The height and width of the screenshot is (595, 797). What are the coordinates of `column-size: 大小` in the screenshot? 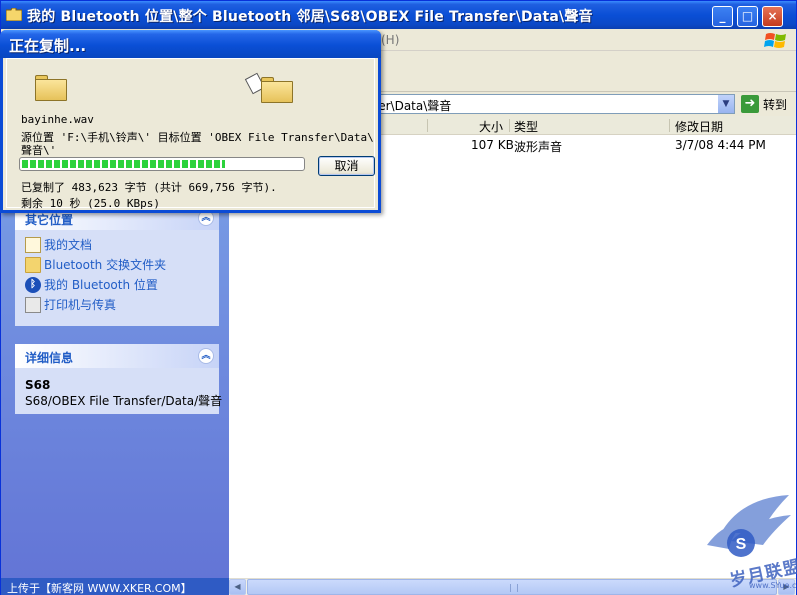 It's located at (491, 126).